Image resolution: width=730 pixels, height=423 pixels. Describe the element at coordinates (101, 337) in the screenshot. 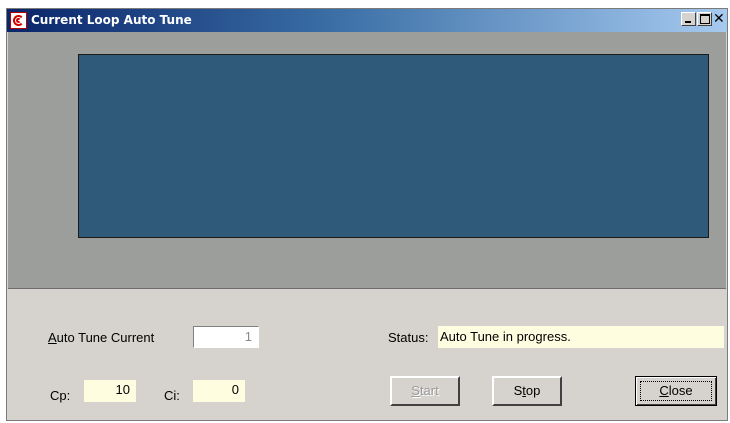

I see `auto-tune-current-label: Auto Tune Current` at that location.